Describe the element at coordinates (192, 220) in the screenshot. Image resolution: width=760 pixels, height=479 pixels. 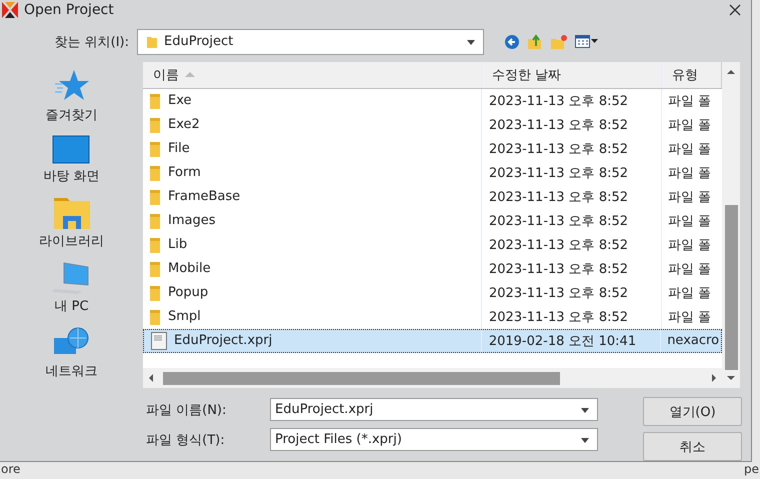
I see `file-name: Images` at that location.